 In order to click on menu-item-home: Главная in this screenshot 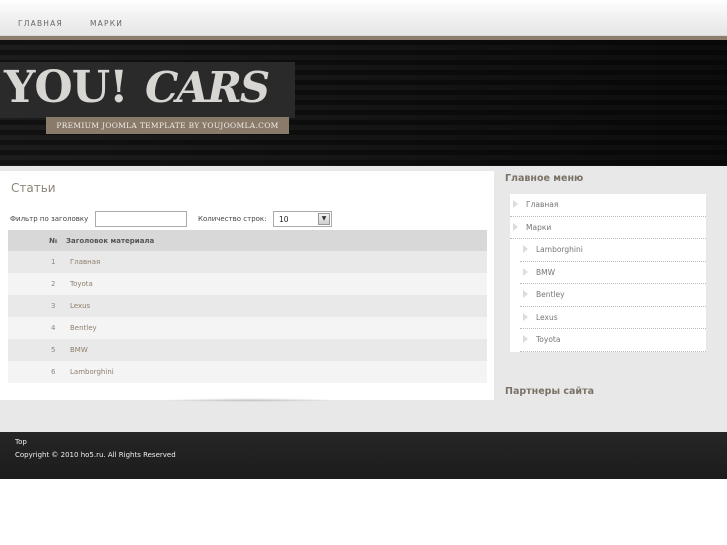, I will do `click(608, 205)`.